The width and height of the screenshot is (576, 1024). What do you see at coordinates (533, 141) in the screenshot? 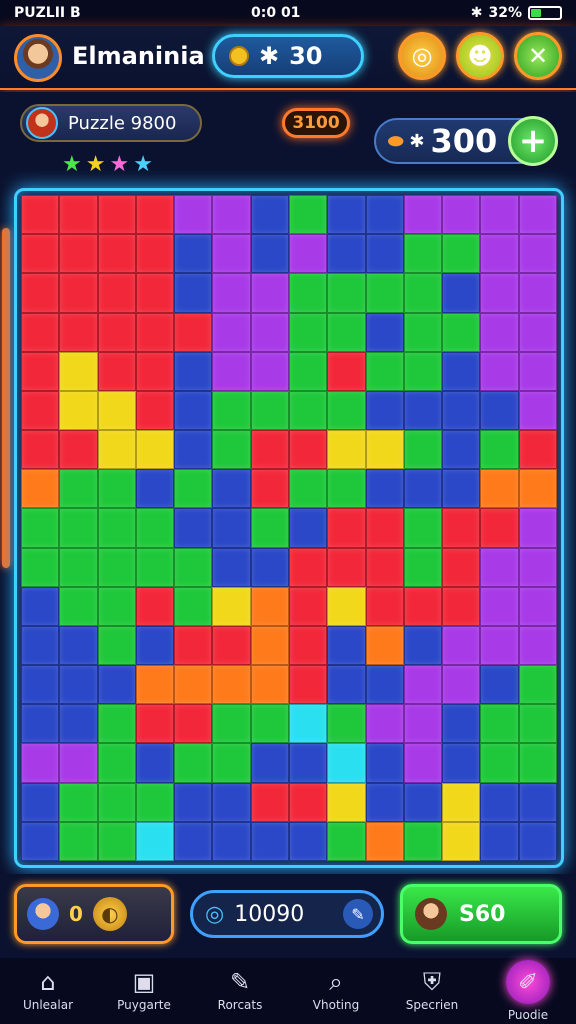
I see `add-button: +` at bounding box center [533, 141].